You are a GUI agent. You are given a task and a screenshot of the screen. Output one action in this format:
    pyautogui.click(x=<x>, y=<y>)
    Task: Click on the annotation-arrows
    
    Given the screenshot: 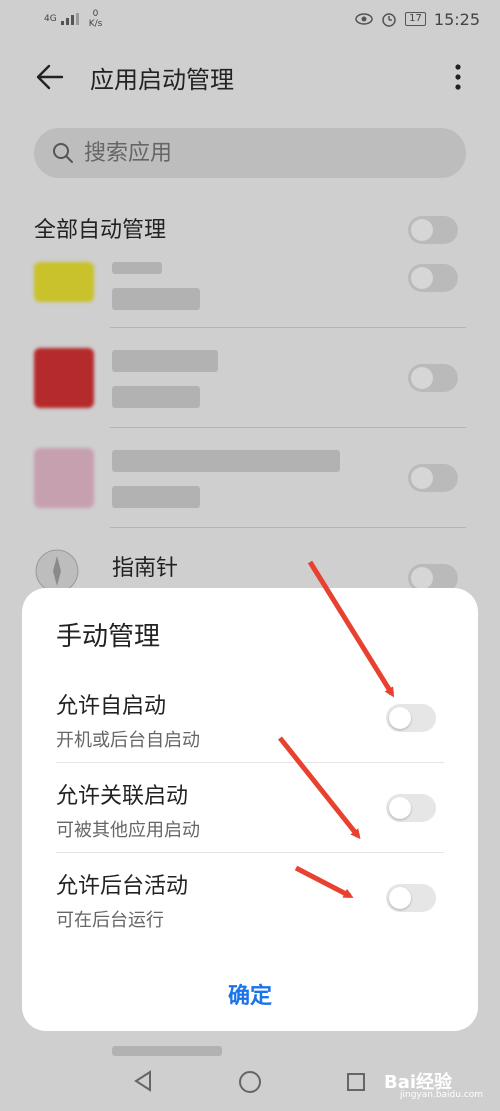 What is the action you would take?
    pyautogui.click(x=336, y=729)
    